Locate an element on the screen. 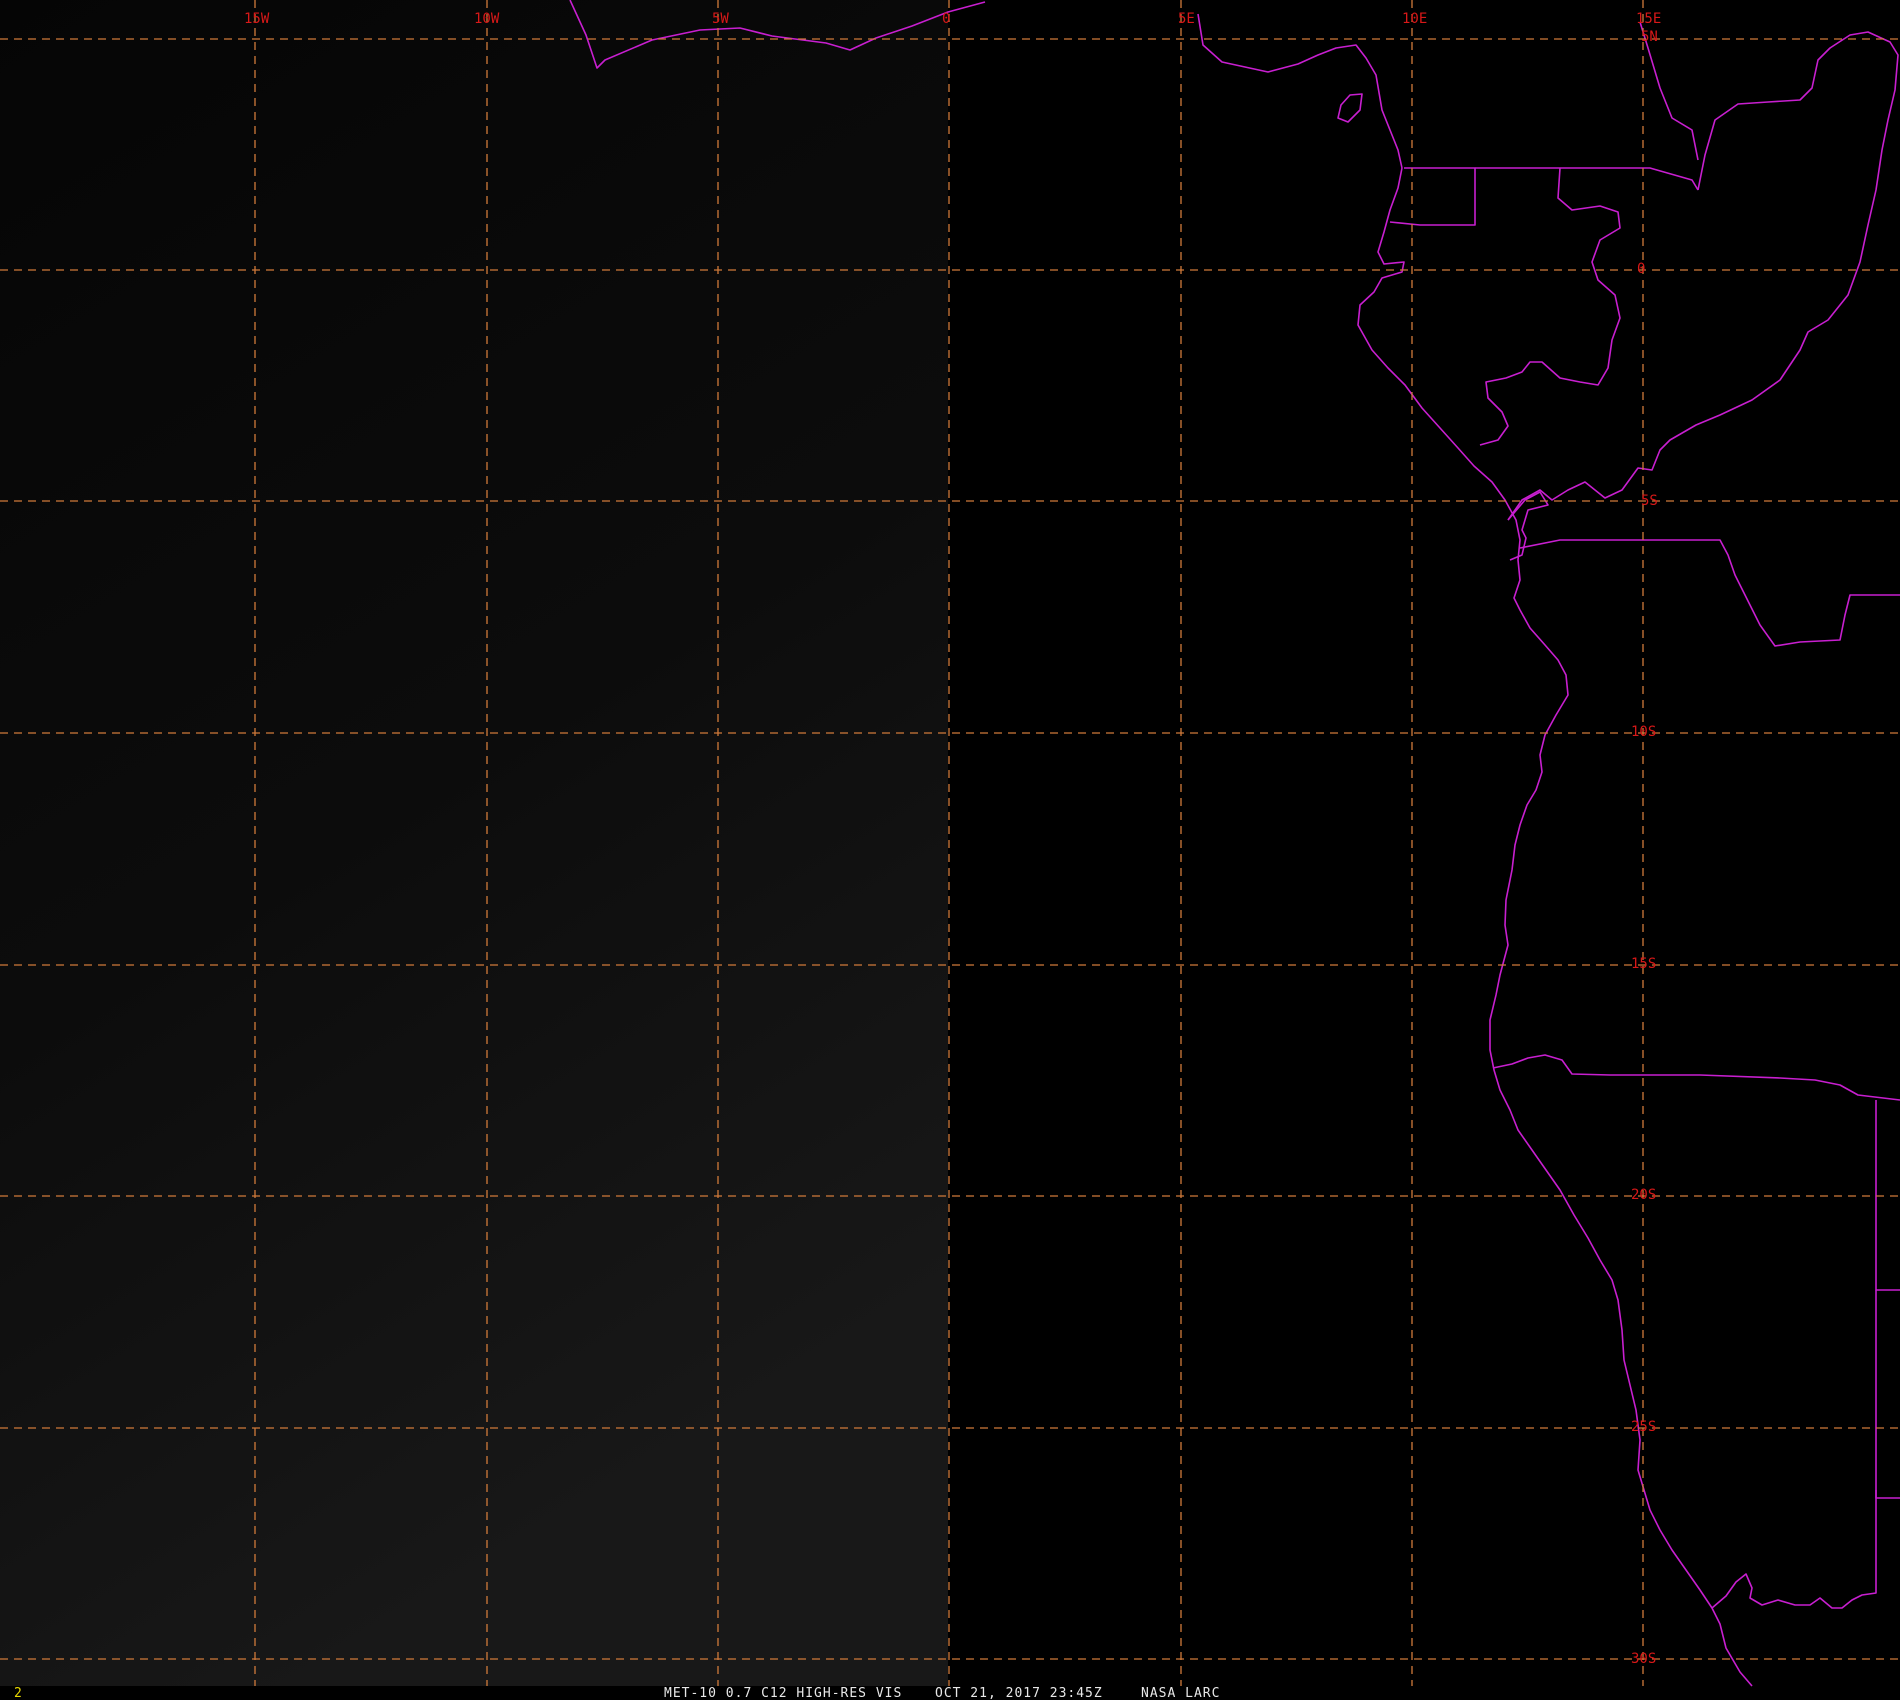 The image size is (1900, 1700). lat-label-5n: 5N is located at coordinates (1649, 37).